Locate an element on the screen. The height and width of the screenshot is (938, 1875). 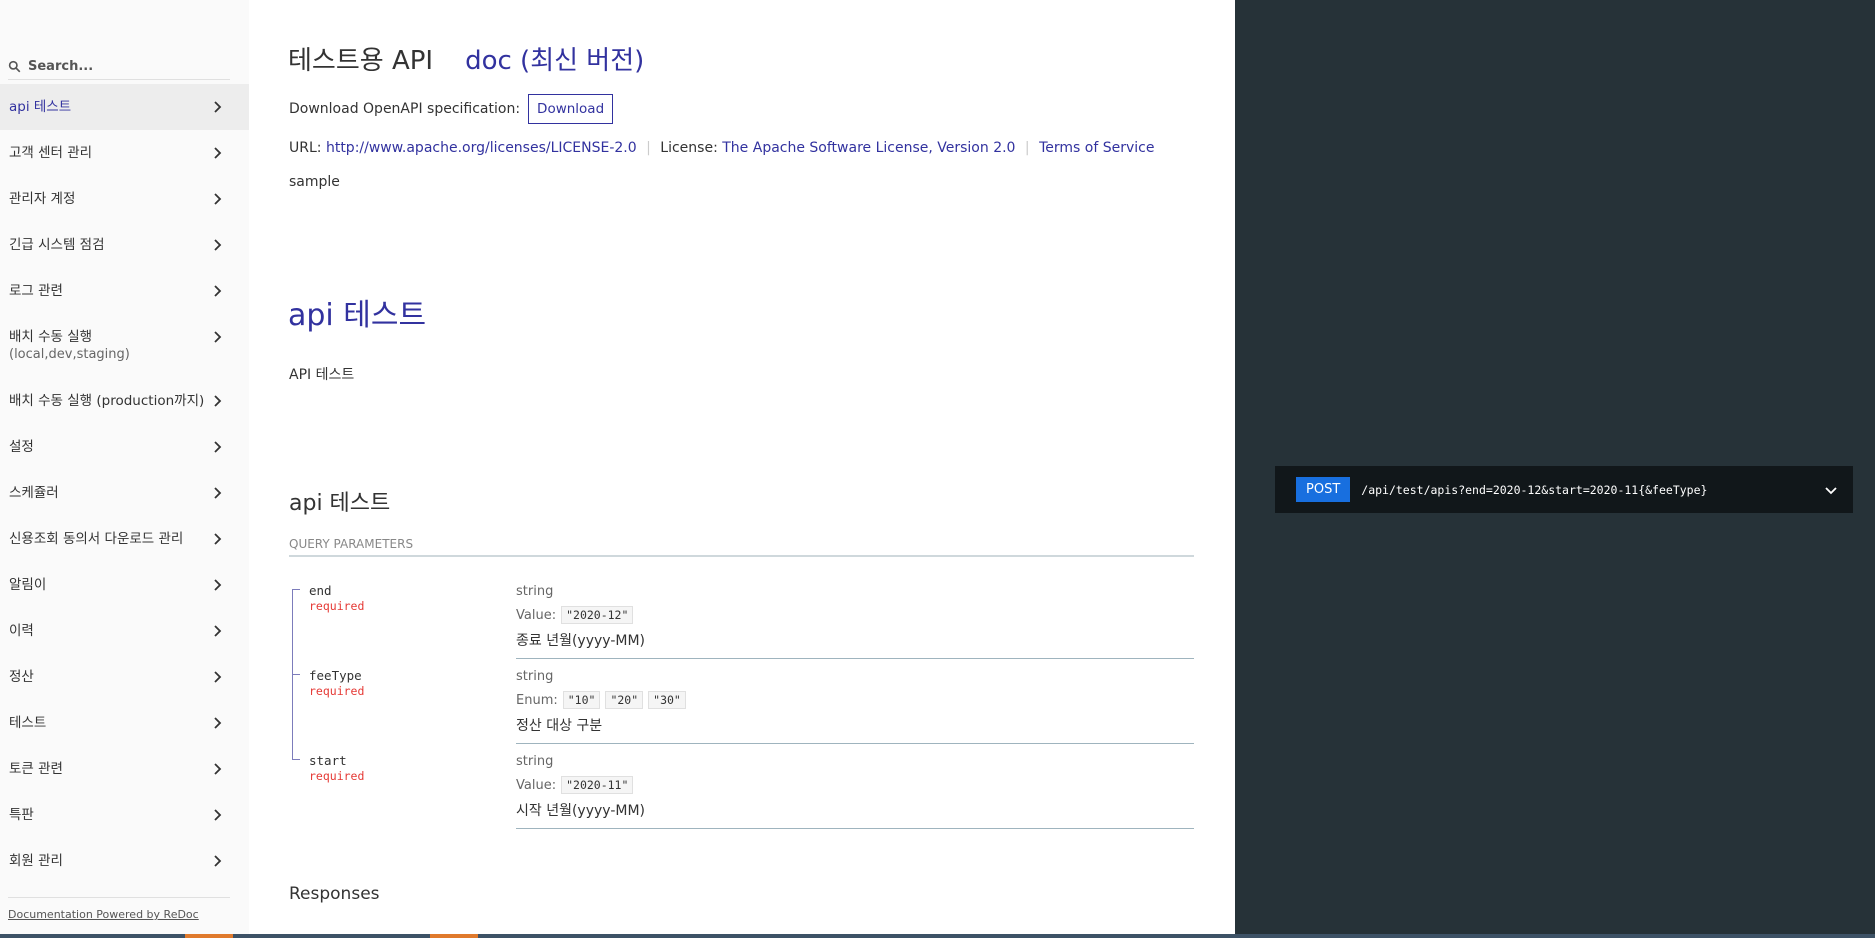
sidebar-item-label: 신용조회 동의서 다운로드 관리 is located at coordinates (96, 539).